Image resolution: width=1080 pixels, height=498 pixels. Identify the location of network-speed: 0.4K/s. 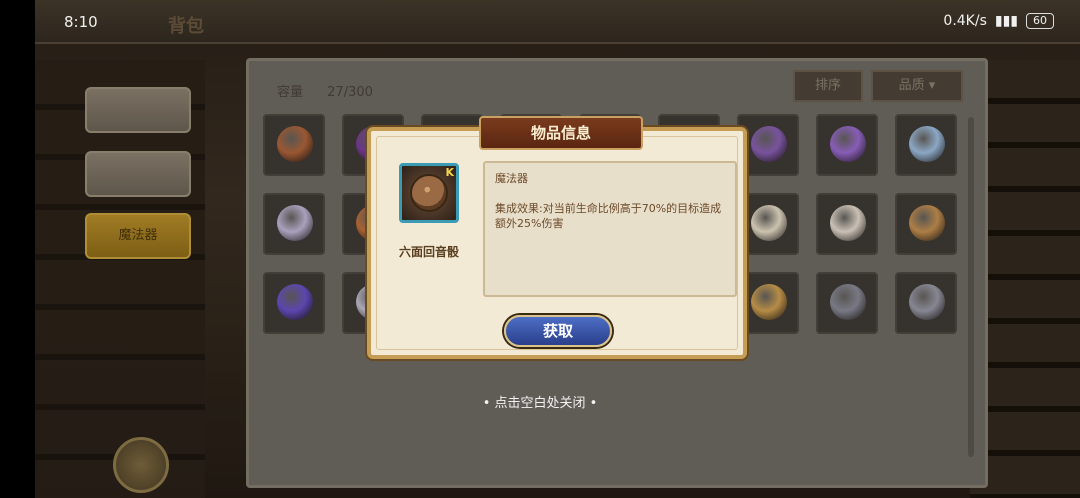
(965, 21).